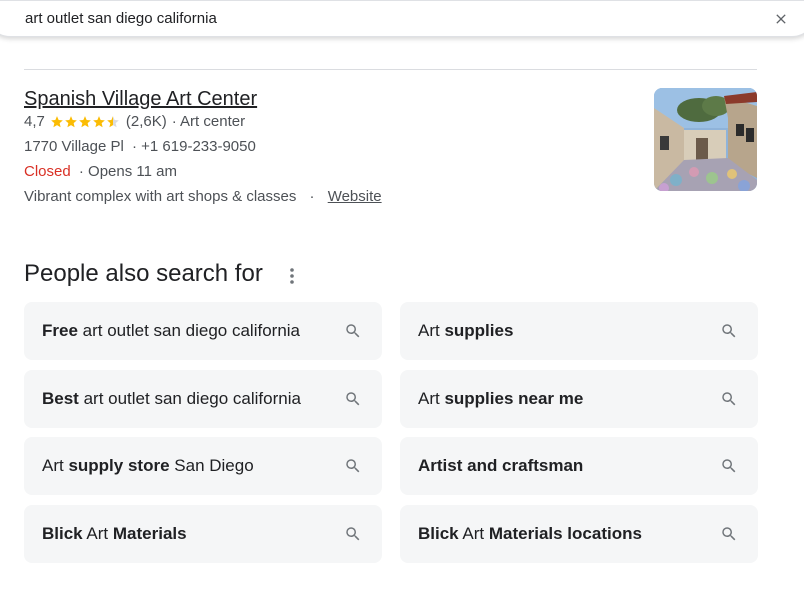 The height and width of the screenshot is (605, 804). I want to click on related-search-chip: Blick Art Materials locations, so click(579, 534).